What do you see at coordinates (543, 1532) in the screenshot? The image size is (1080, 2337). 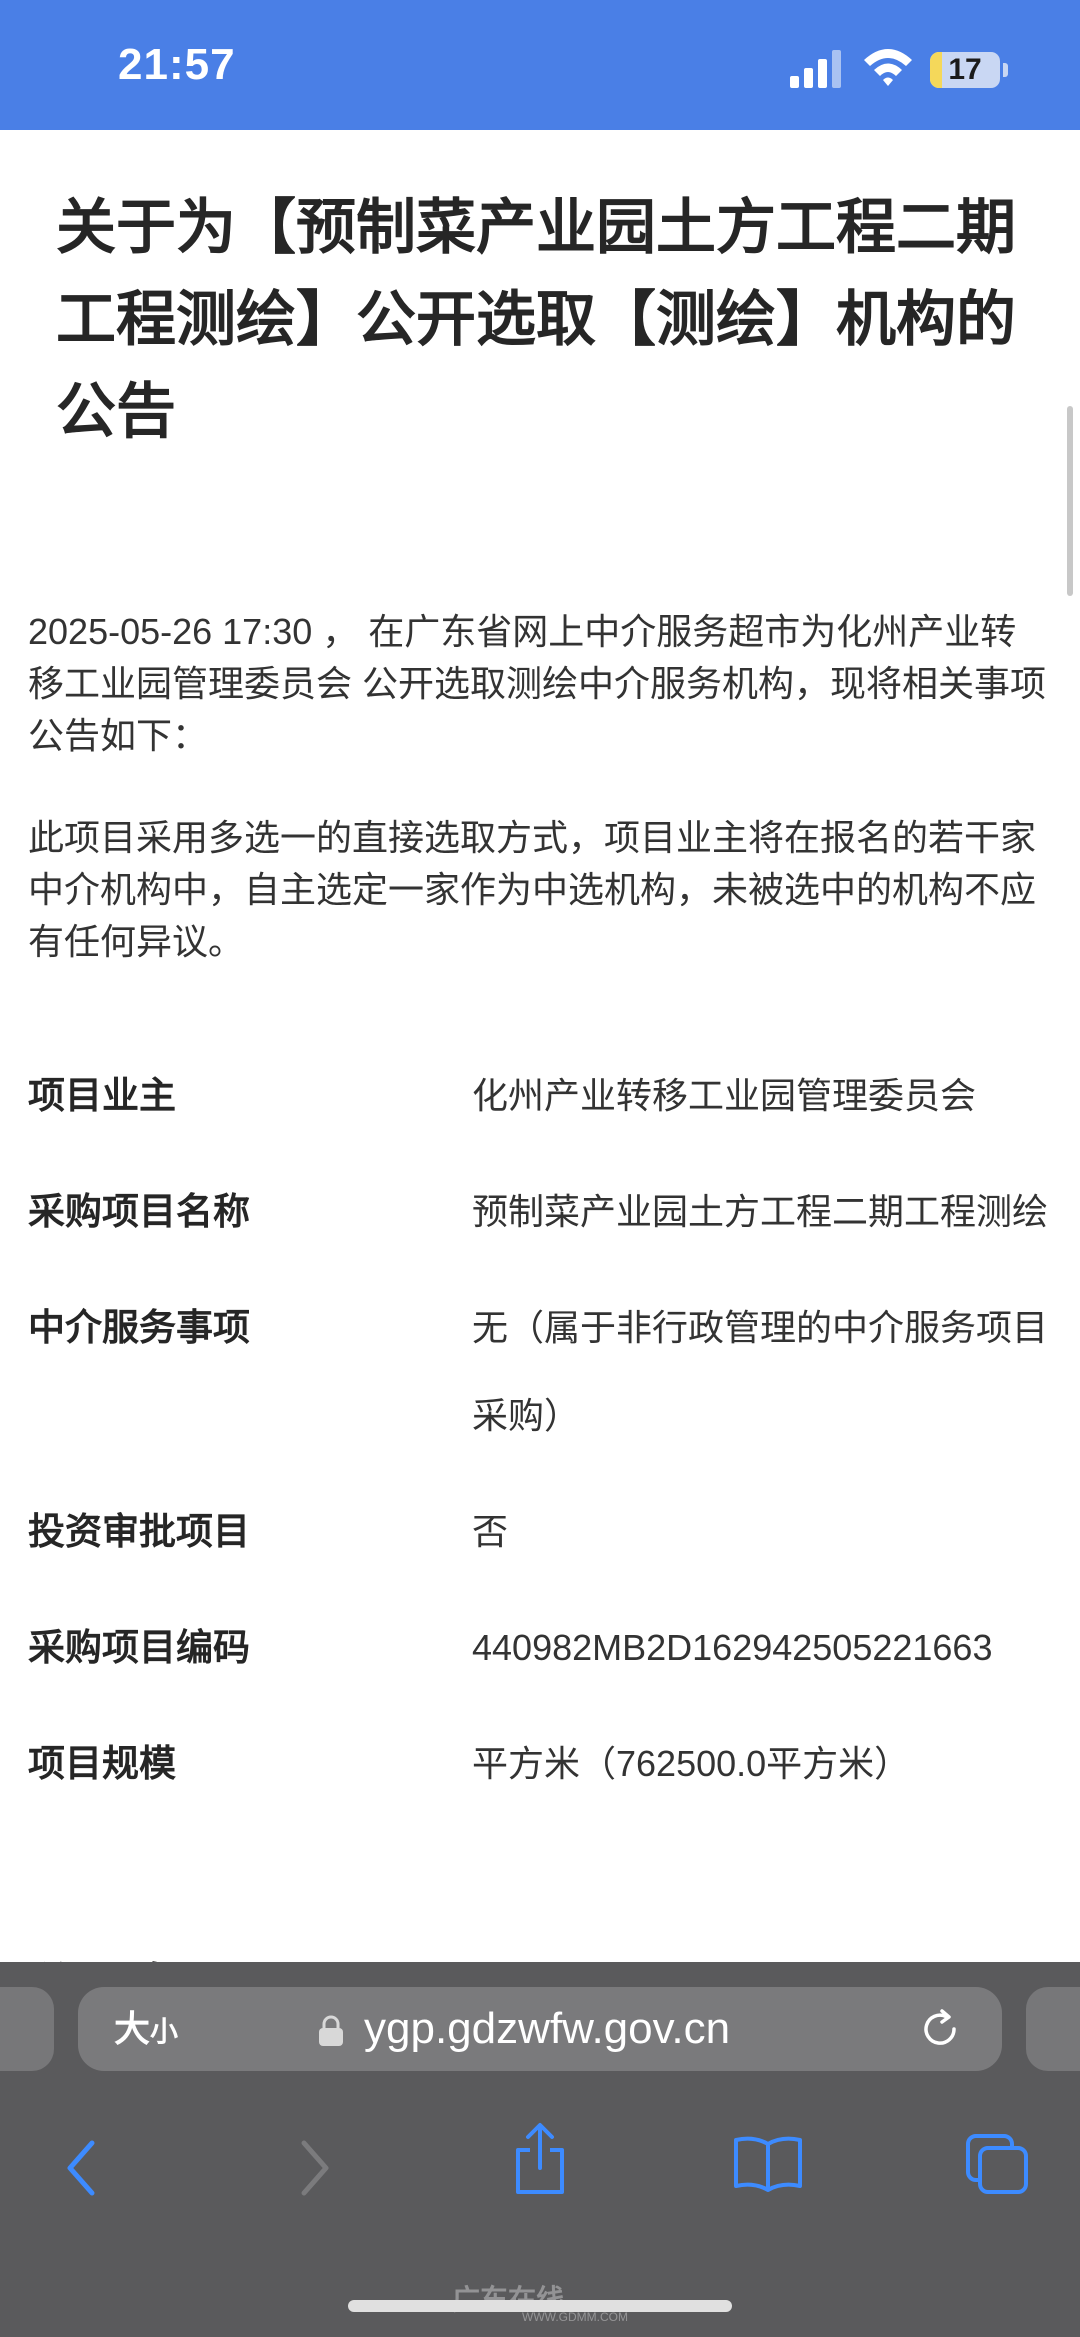 I see `info-row-investment-approval: 投资审批项目 否` at bounding box center [543, 1532].